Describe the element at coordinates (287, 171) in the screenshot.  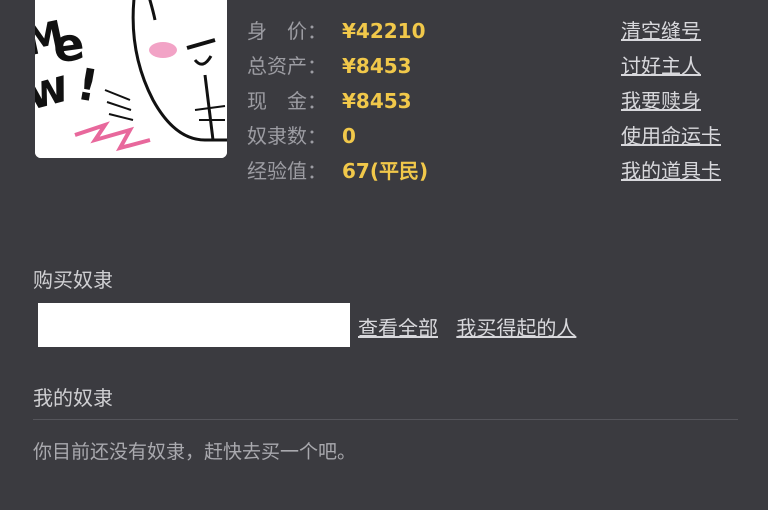
I see `stat-label: 经验值：` at that location.